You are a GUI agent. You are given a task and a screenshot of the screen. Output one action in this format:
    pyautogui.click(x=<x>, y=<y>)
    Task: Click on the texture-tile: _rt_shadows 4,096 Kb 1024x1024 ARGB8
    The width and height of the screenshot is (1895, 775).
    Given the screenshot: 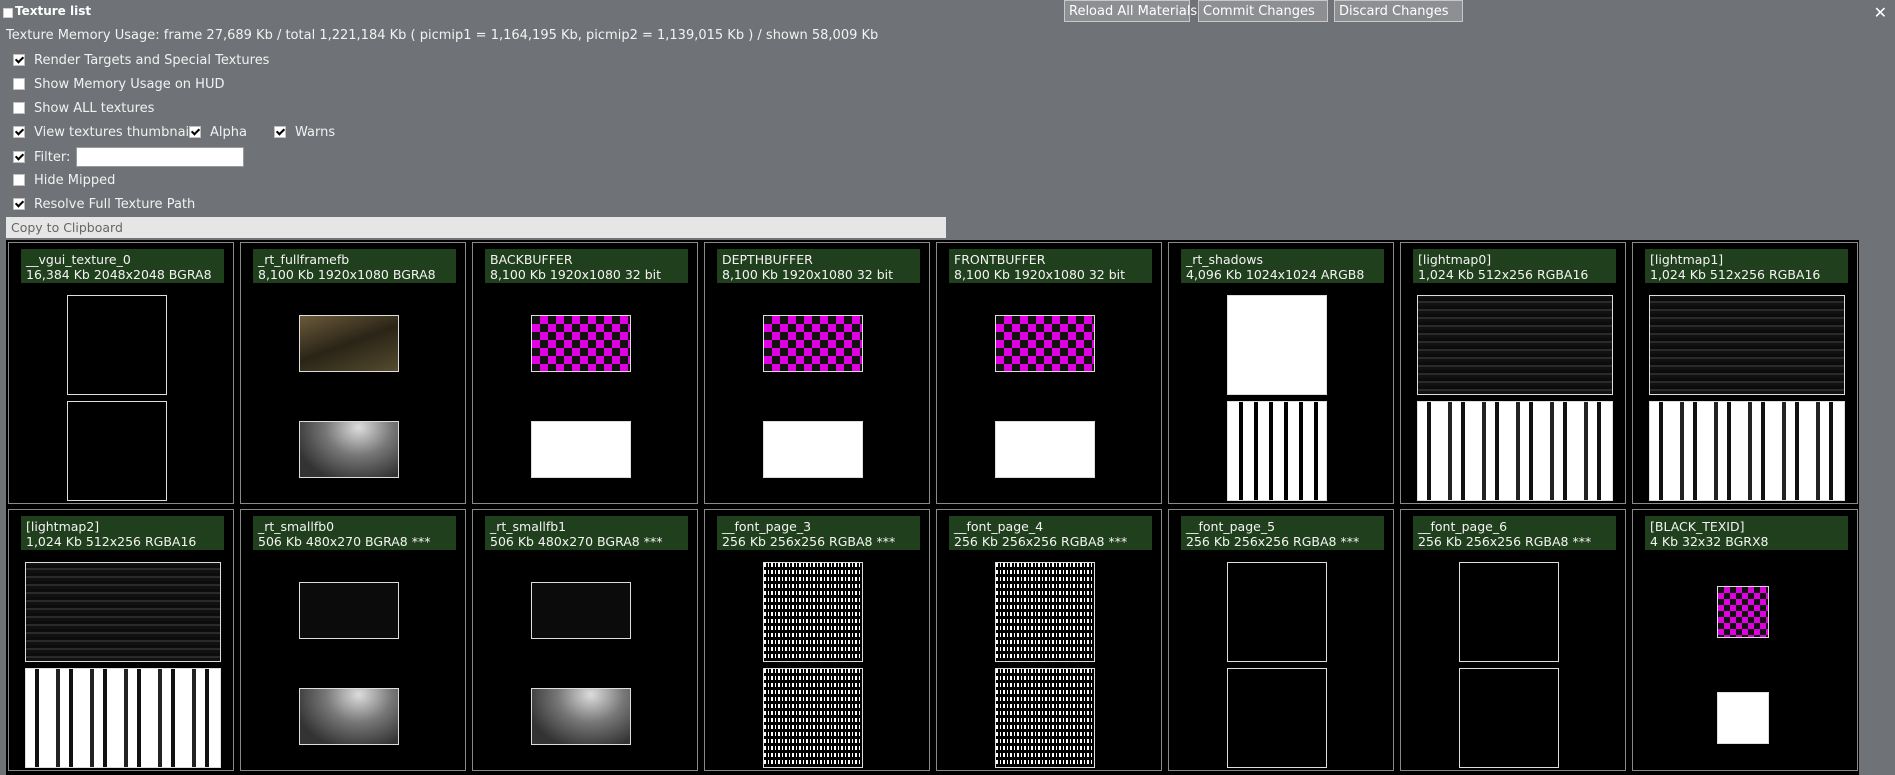 What is the action you would take?
    pyautogui.click(x=1281, y=373)
    